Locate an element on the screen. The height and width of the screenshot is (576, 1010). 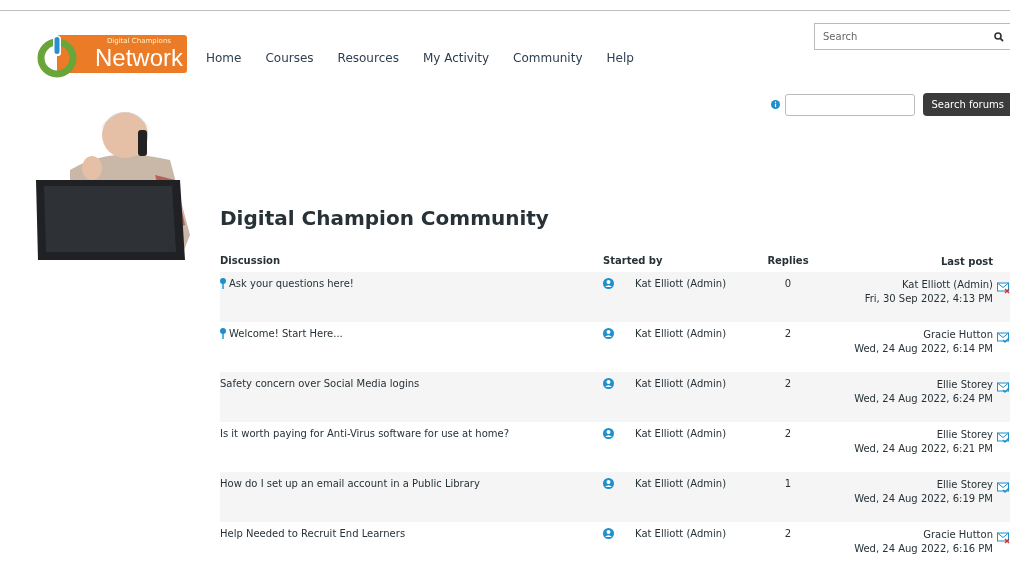
logo-text: Network is located at coordinates (138, 58).